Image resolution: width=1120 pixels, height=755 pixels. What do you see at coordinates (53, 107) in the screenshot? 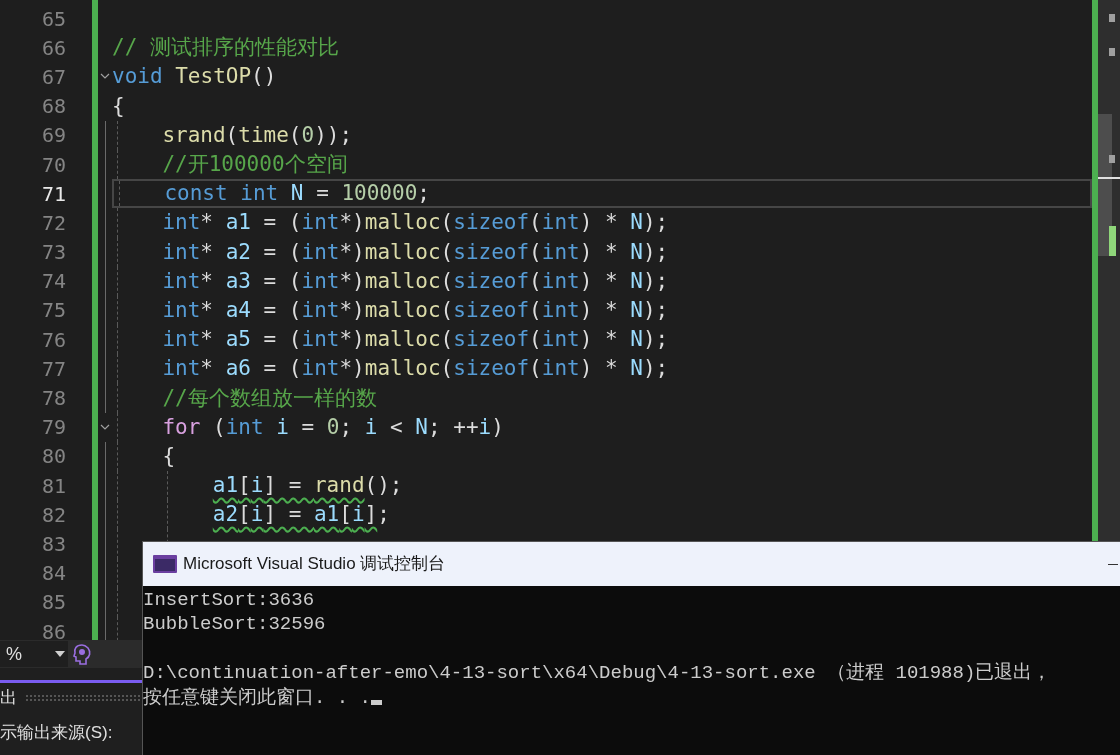
I see `line-number: 68` at bounding box center [53, 107].